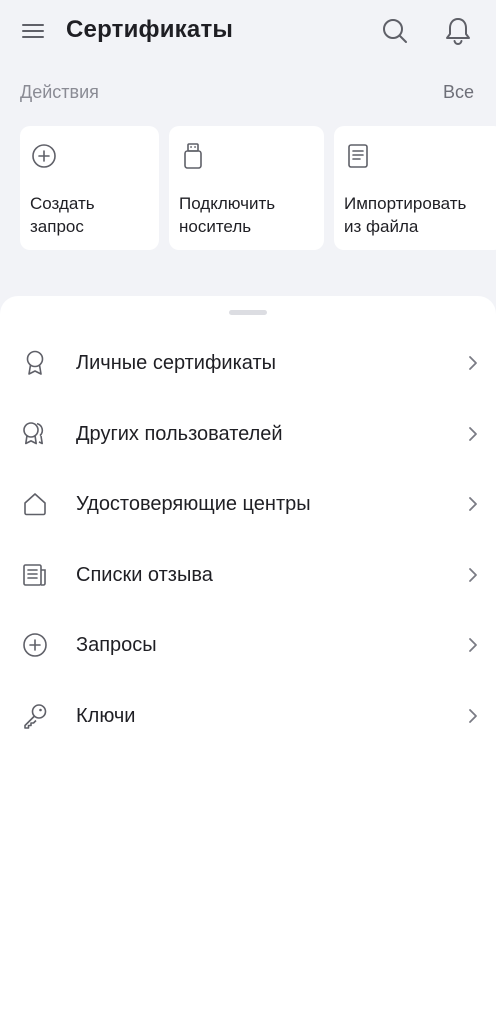  What do you see at coordinates (35, 363) in the screenshot?
I see `award-icon` at bounding box center [35, 363].